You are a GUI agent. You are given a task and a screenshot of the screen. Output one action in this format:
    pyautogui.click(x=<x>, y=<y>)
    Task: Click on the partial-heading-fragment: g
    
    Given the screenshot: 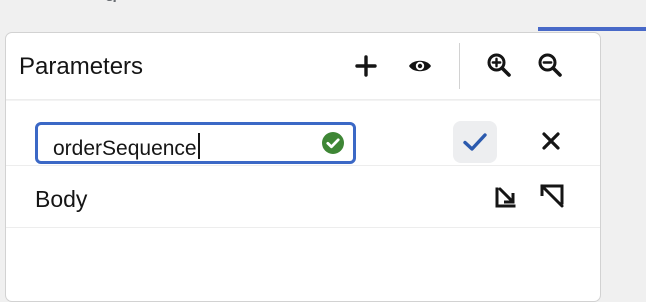 What is the action you would take?
    pyautogui.click(x=124, y=1)
    